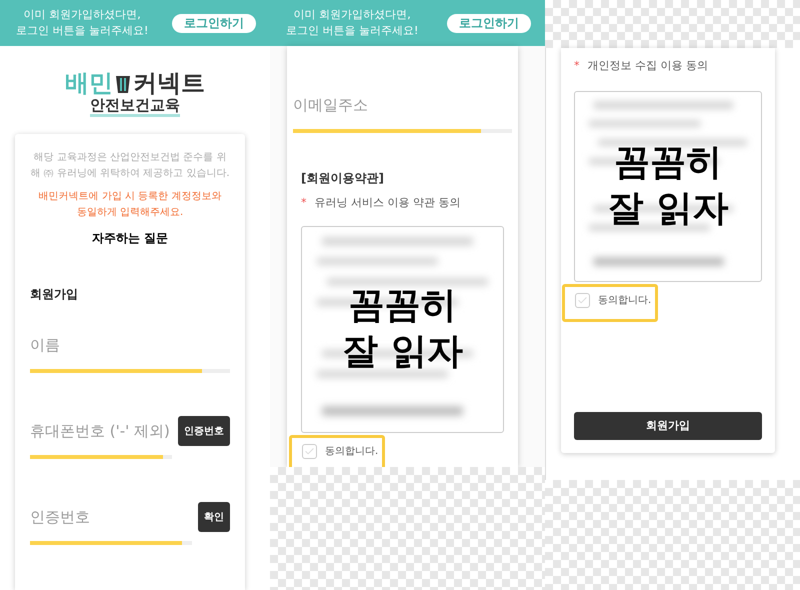  What do you see at coordinates (648, 66) in the screenshot?
I see `terms-label: 개인정보 수집 이용 동의` at bounding box center [648, 66].